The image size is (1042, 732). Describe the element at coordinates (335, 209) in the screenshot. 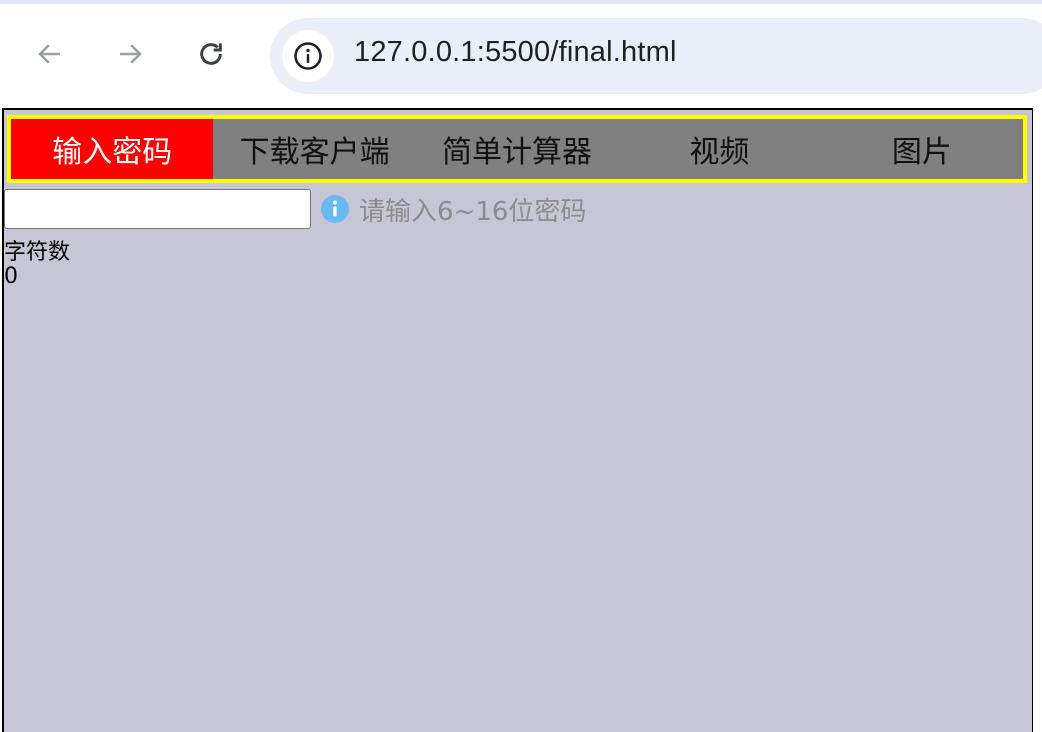

I see `info-circle-icon` at that location.